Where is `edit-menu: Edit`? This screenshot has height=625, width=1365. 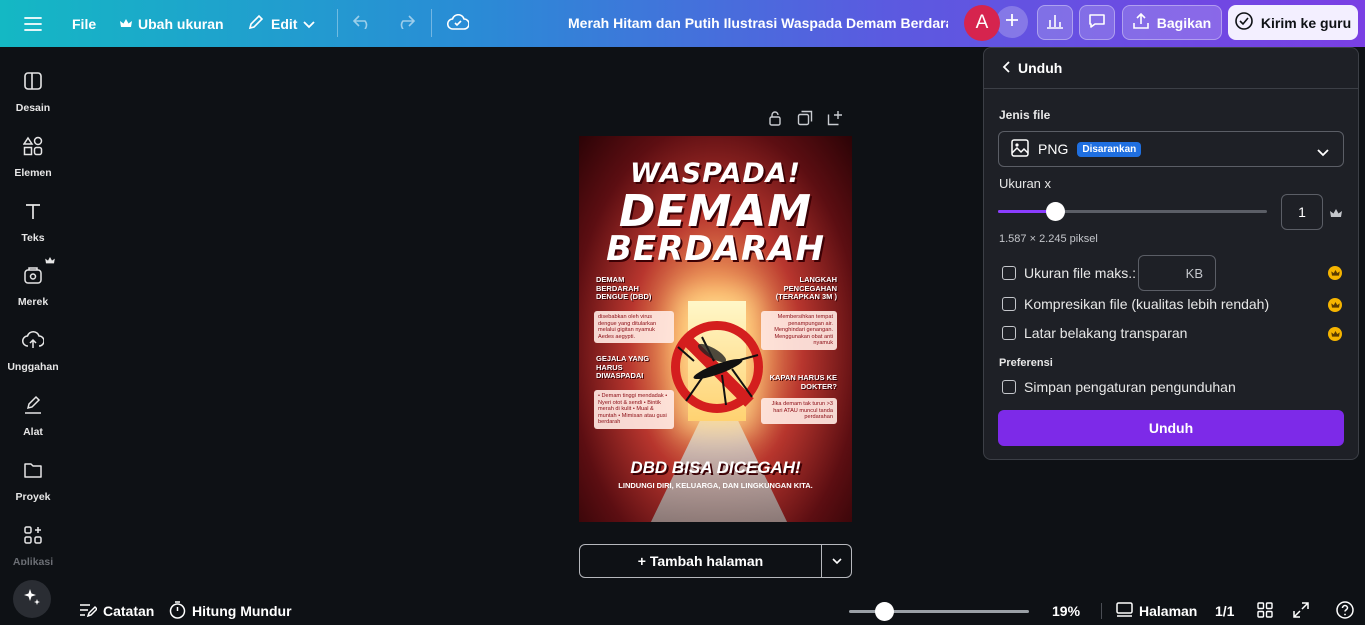 edit-menu: Edit is located at coordinates (281, 23).